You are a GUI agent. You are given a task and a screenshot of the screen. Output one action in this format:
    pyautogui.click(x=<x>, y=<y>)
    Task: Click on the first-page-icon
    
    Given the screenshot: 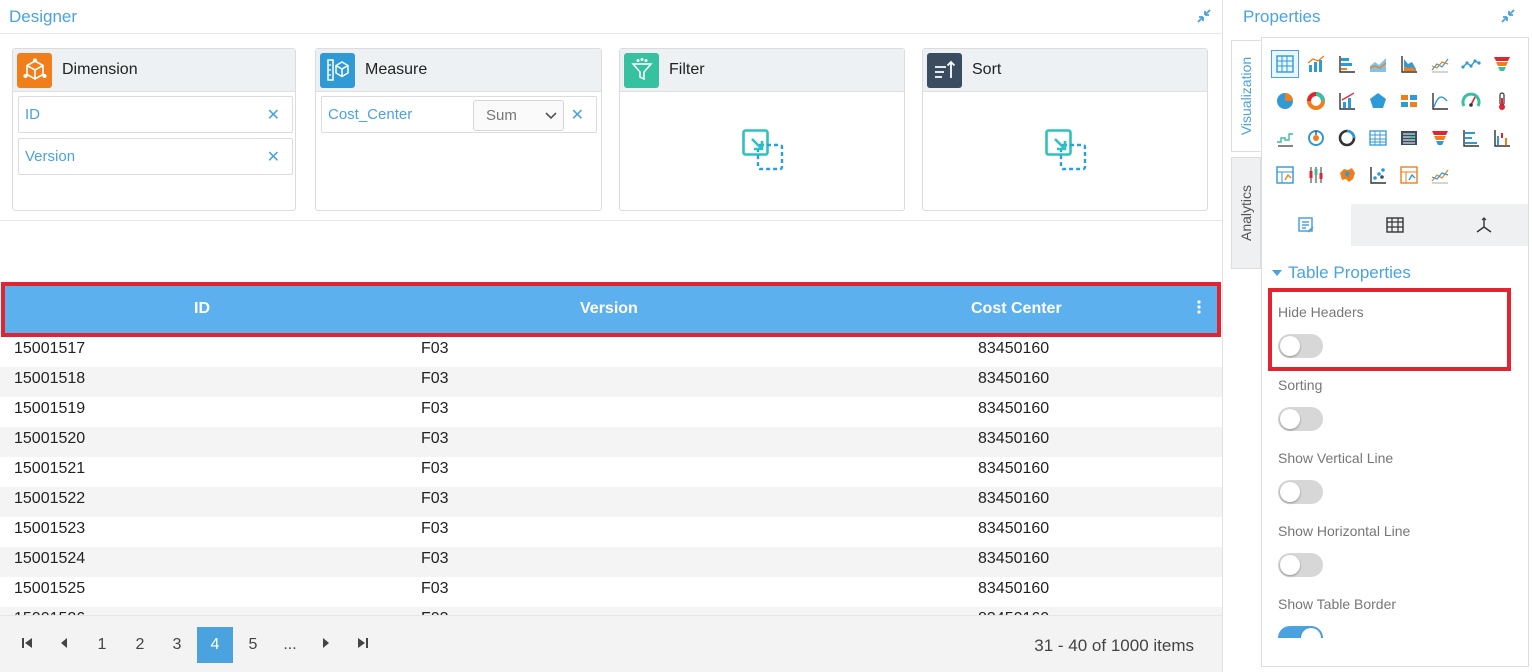 What is the action you would take?
    pyautogui.click(x=27, y=645)
    